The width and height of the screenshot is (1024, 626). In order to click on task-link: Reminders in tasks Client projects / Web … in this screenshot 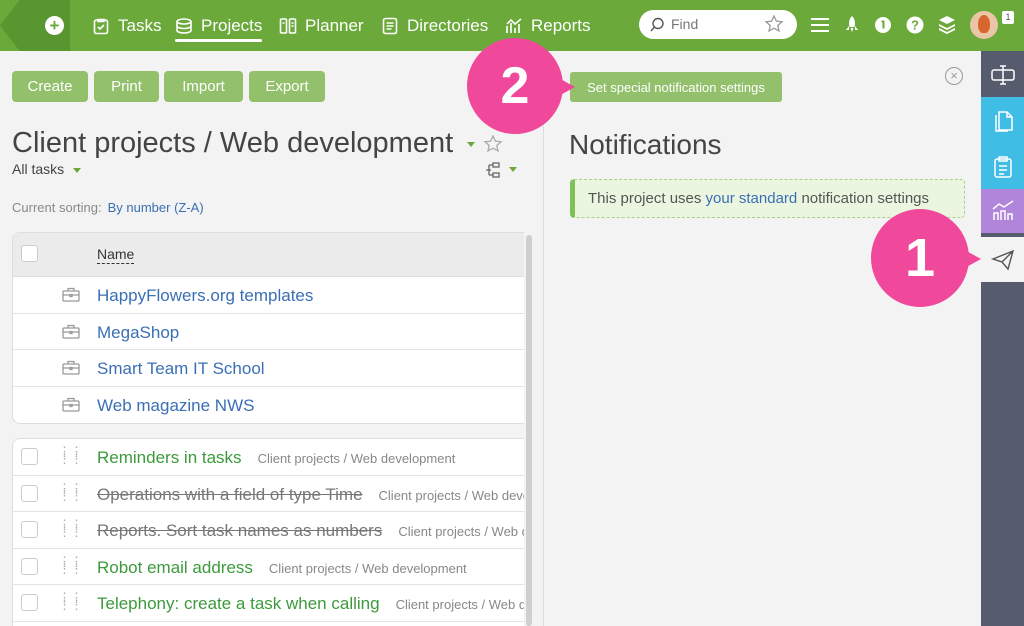, I will do `click(276, 458)`.